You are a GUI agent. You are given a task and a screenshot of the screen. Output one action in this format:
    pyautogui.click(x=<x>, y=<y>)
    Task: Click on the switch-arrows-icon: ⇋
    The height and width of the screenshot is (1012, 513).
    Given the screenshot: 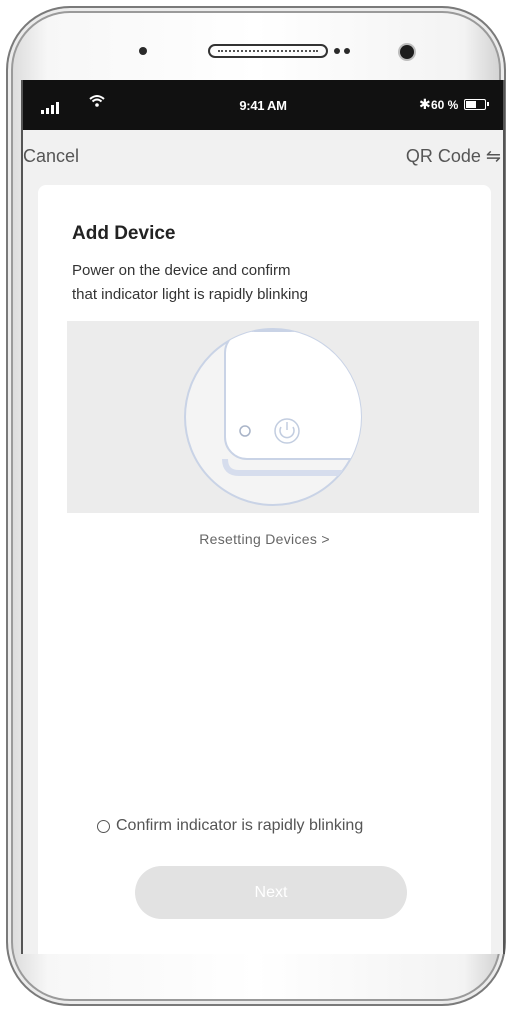 What is the action you would take?
    pyautogui.click(x=493, y=156)
    